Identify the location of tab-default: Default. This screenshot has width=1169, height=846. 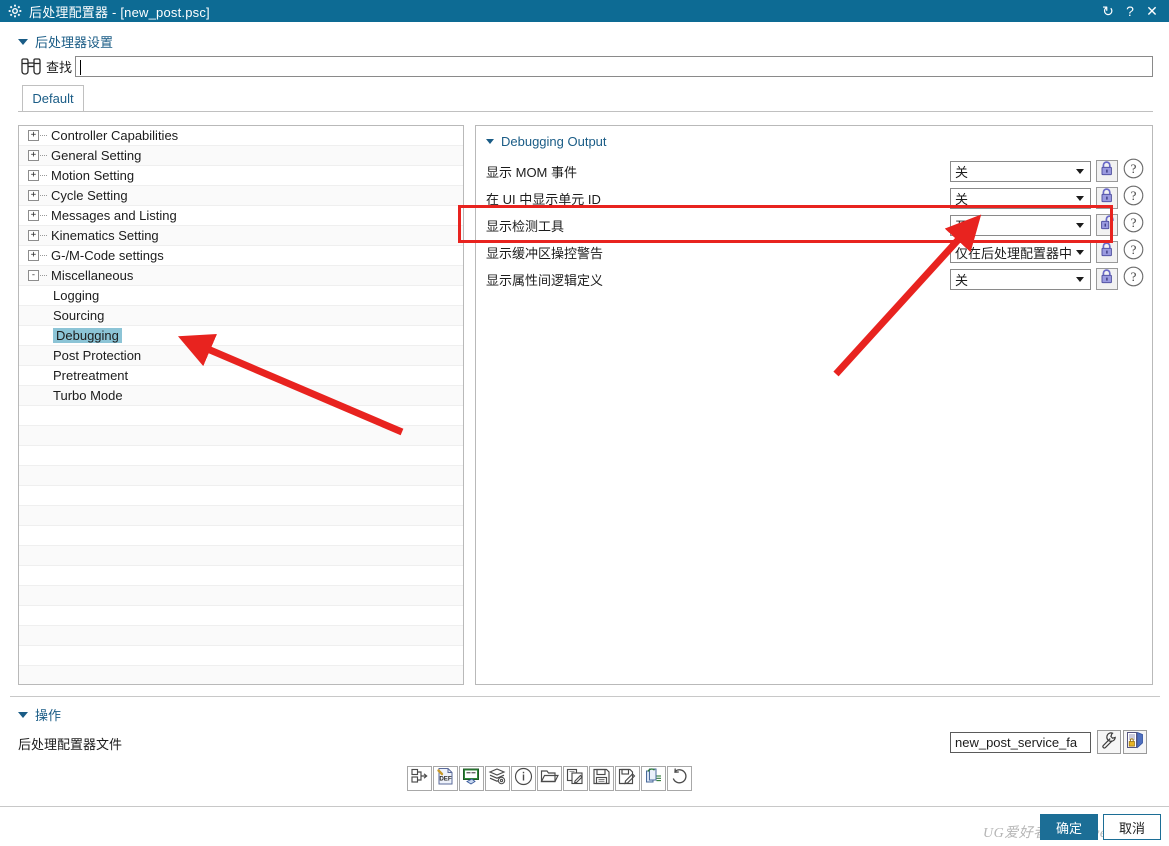
(53, 98).